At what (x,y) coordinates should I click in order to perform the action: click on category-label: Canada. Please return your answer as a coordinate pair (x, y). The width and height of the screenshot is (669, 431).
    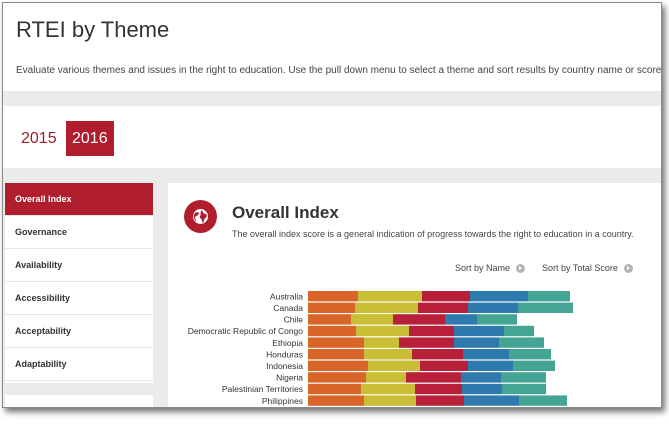
    Looking at the image, I should click on (288, 308).